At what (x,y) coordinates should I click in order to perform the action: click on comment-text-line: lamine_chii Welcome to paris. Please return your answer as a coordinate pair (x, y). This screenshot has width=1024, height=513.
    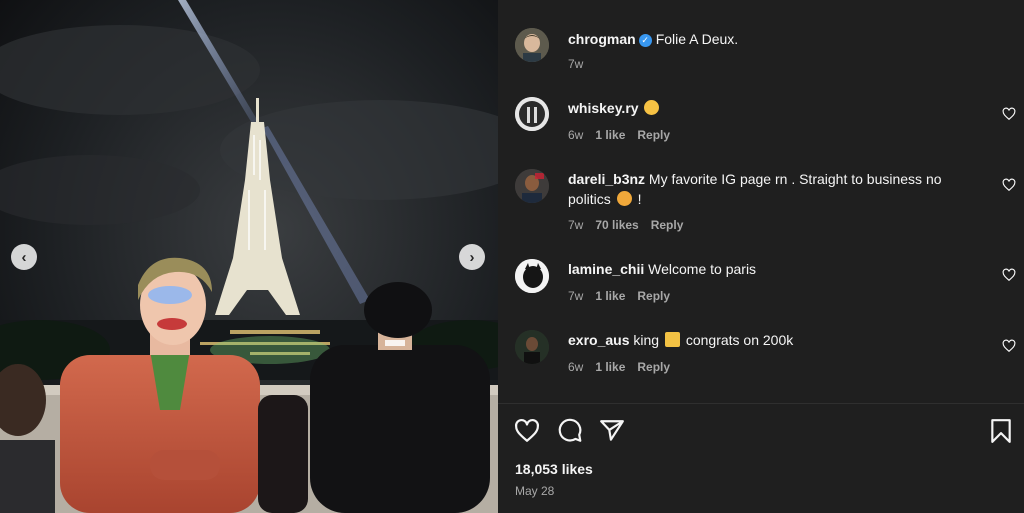
    Looking at the image, I should click on (662, 269).